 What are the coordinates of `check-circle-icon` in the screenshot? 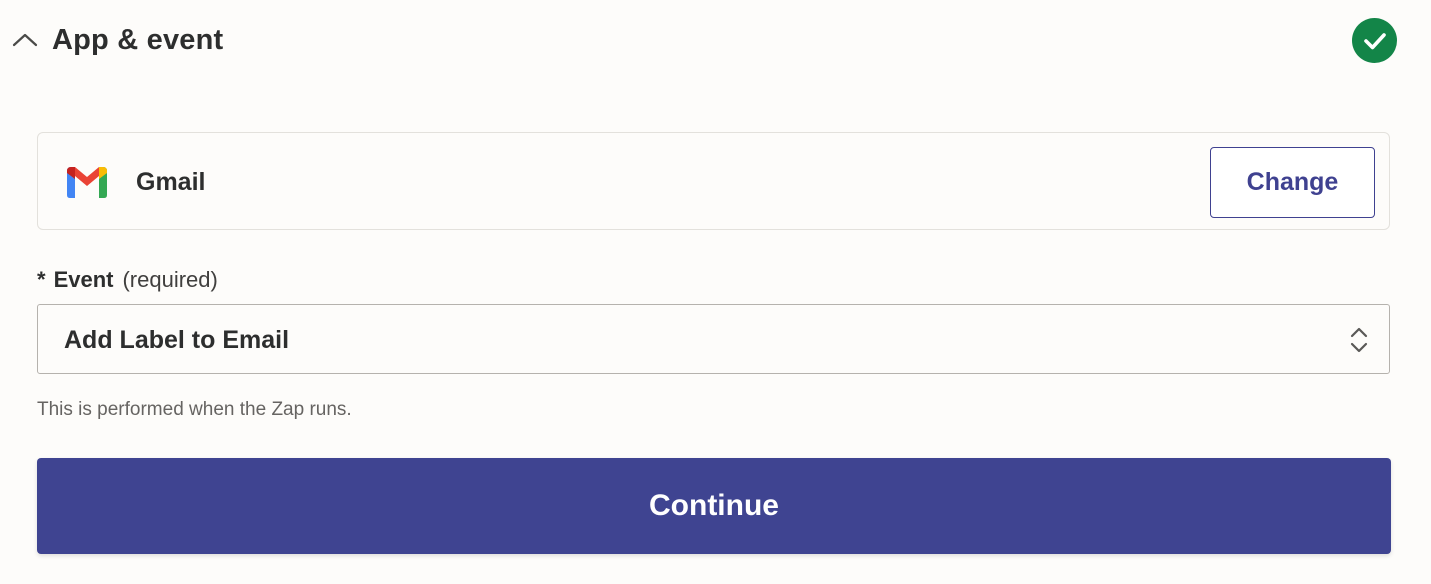 It's located at (1374, 40).